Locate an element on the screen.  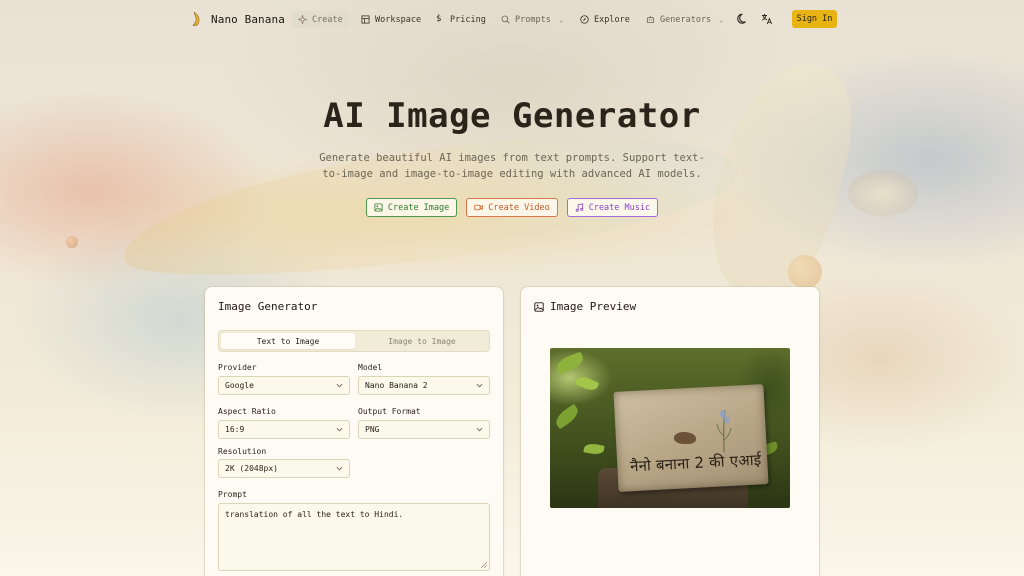
sparkles-icon is located at coordinates (302, 19).